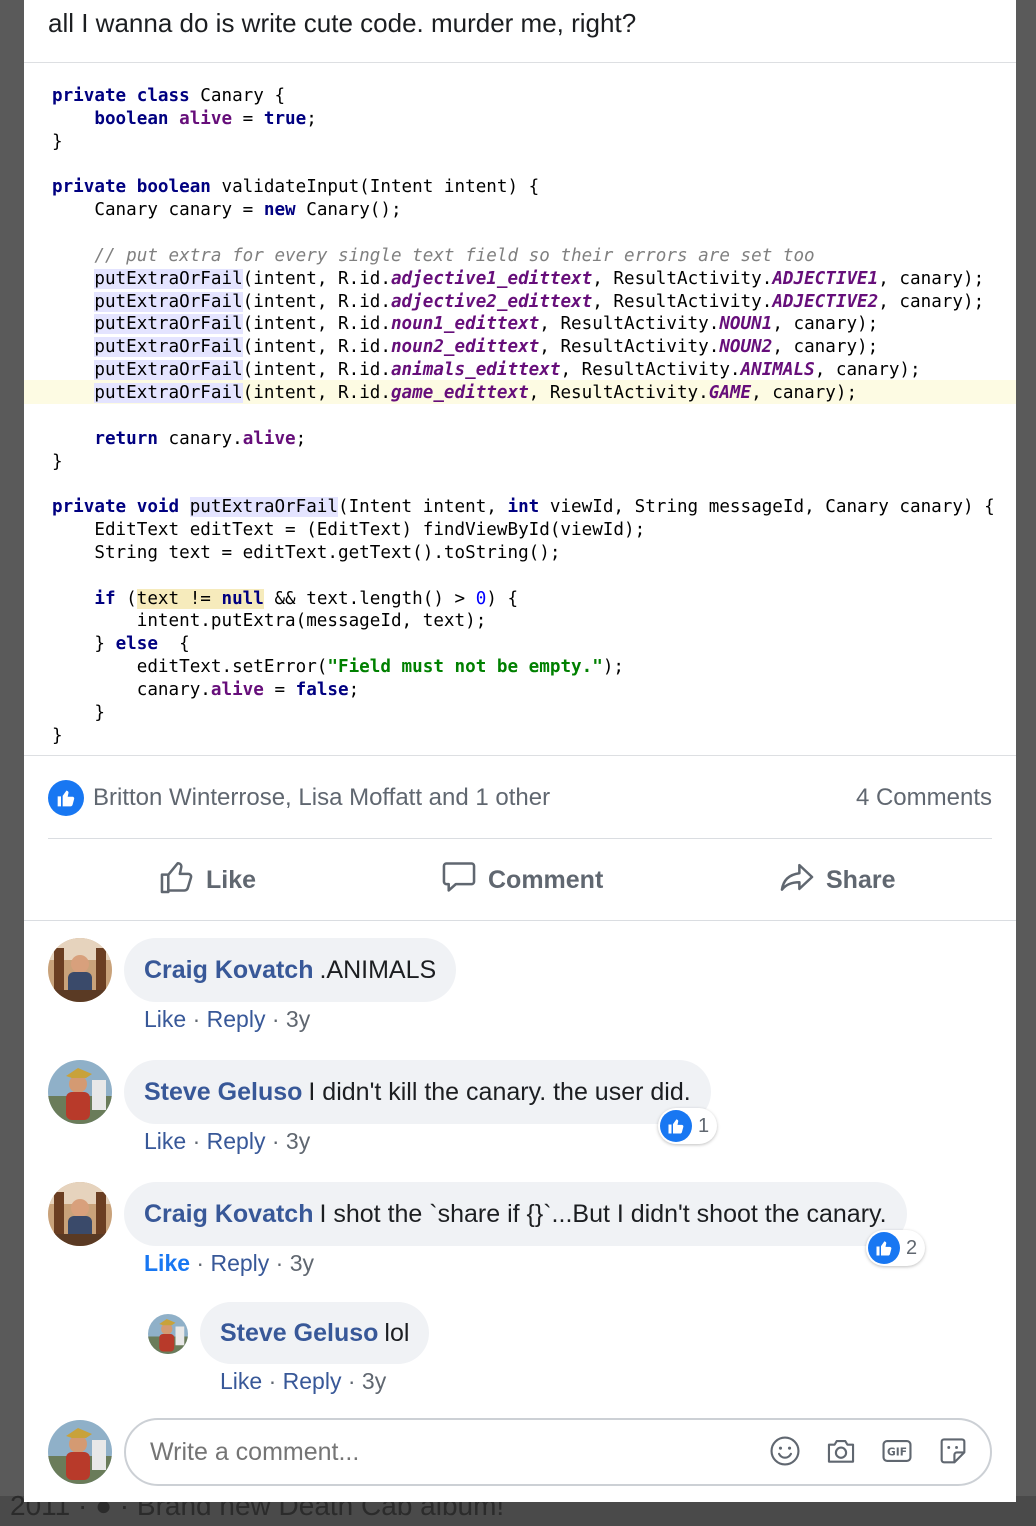 Image resolution: width=1036 pixels, height=1526 pixels. I want to click on thumbs-up-icon, so click(177, 880).